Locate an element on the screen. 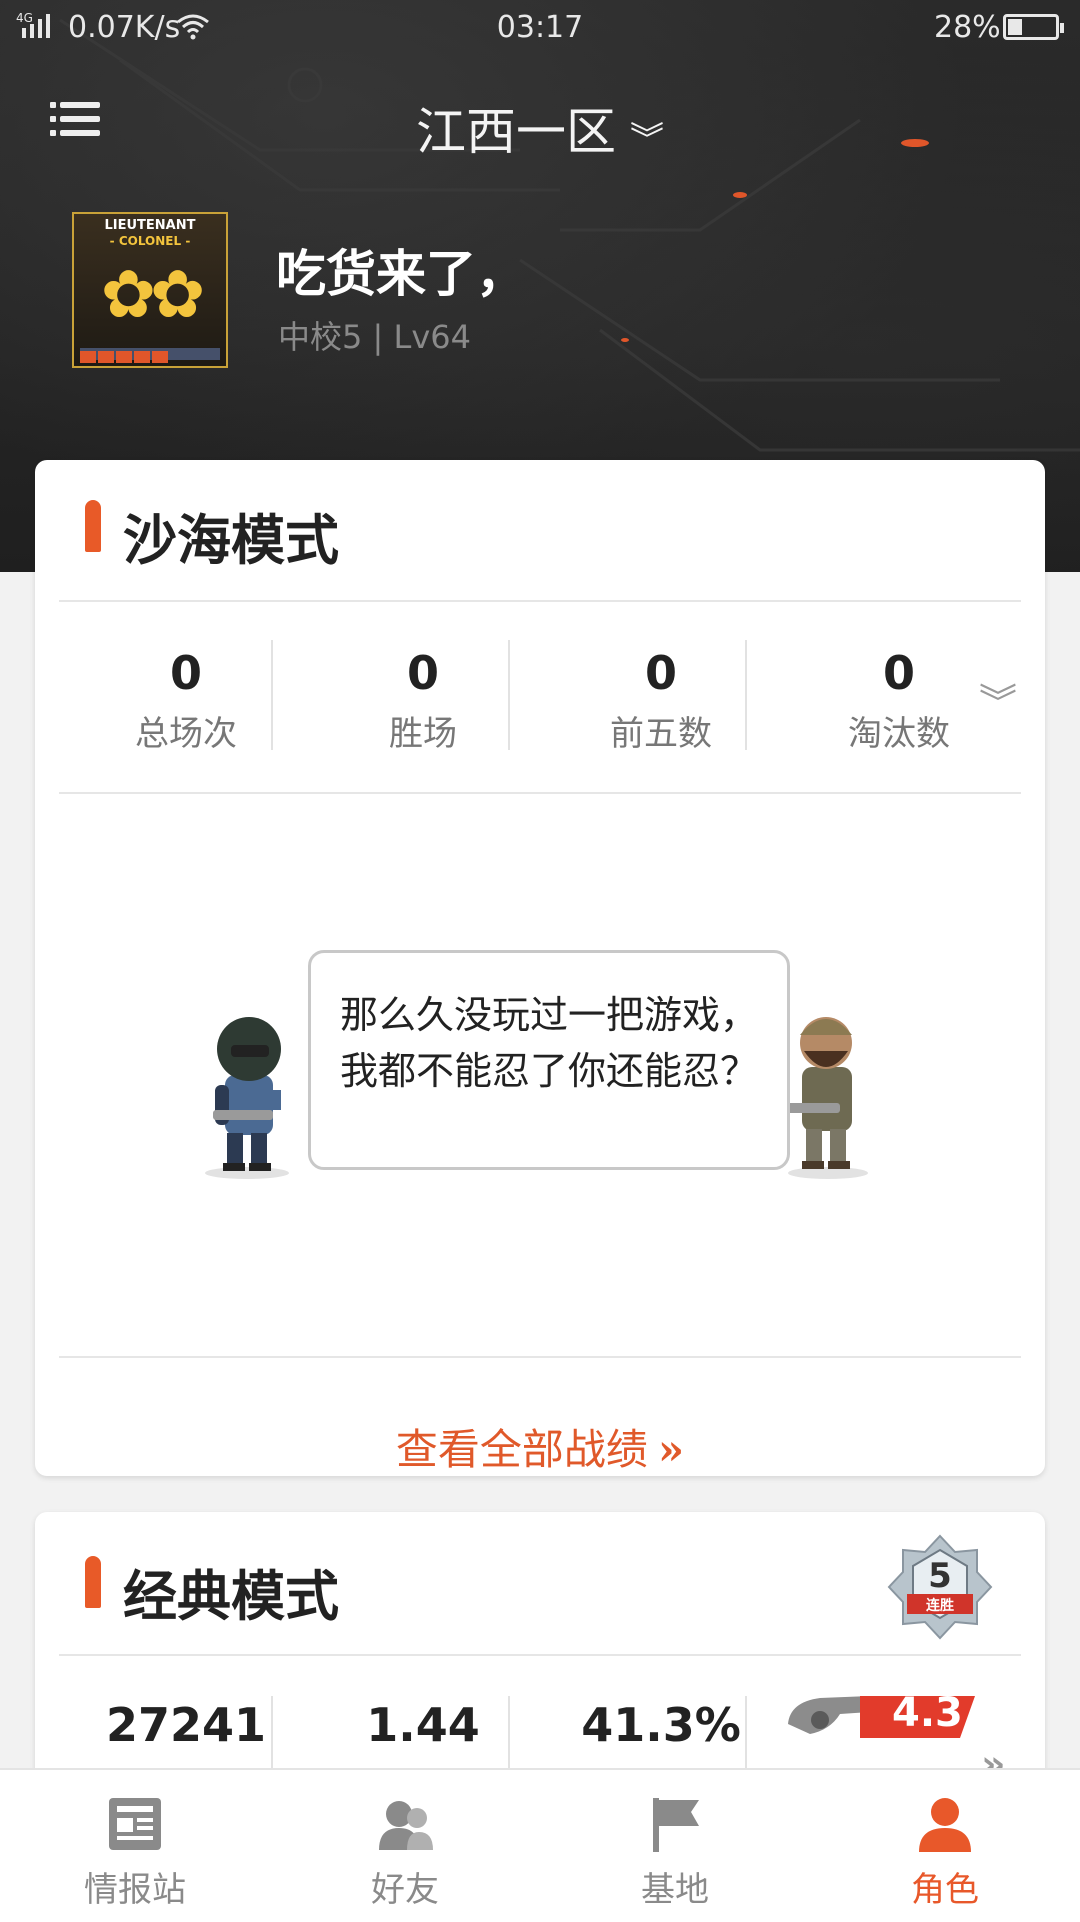  server-name: 江西一区 is located at coordinates (516, 132).